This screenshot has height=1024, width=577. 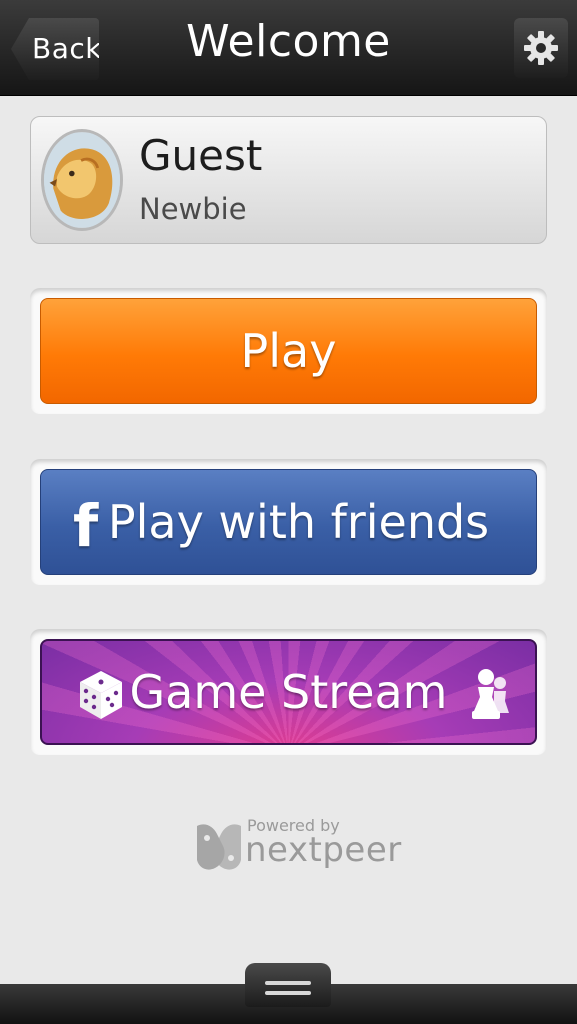 I want to click on brand-text: nextpeer, so click(x=323, y=850).